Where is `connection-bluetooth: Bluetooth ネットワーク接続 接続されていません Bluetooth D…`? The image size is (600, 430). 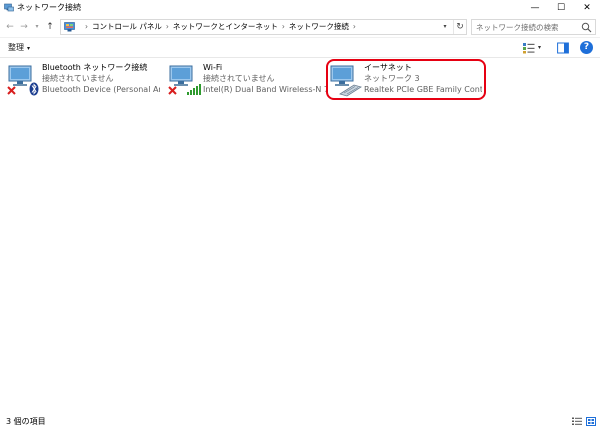
connection-bluetooth: Bluetooth ネットワーク接続 接続されていません Bluetooth D… is located at coordinates (85, 81).